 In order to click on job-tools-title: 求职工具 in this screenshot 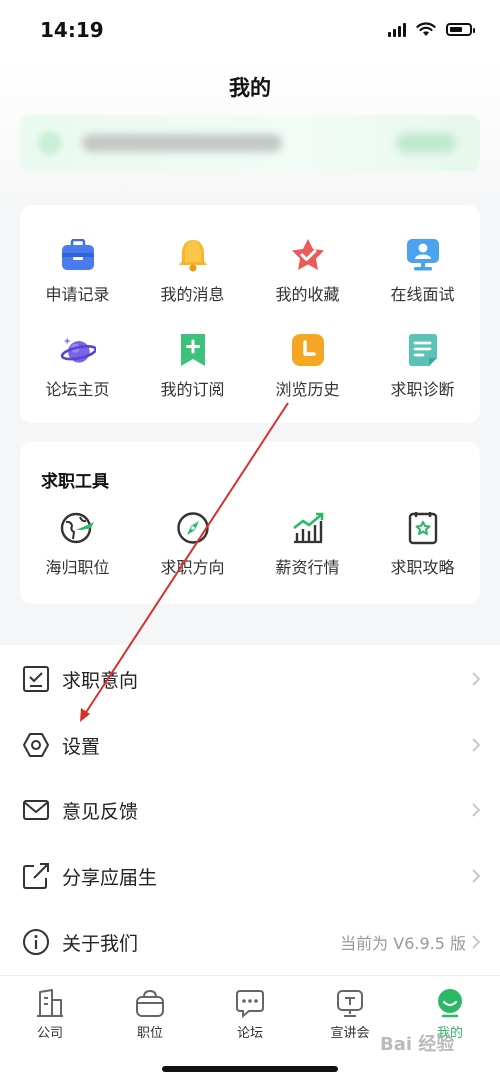, I will do `click(75, 482)`.